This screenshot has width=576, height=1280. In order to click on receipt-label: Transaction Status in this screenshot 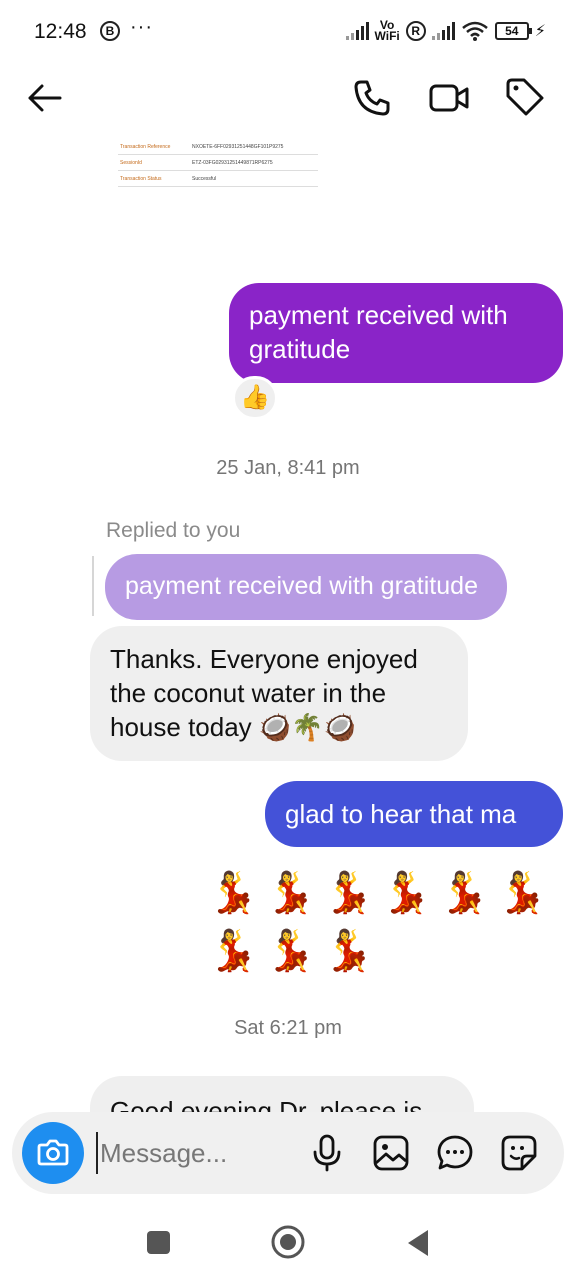, I will do `click(141, 179)`.